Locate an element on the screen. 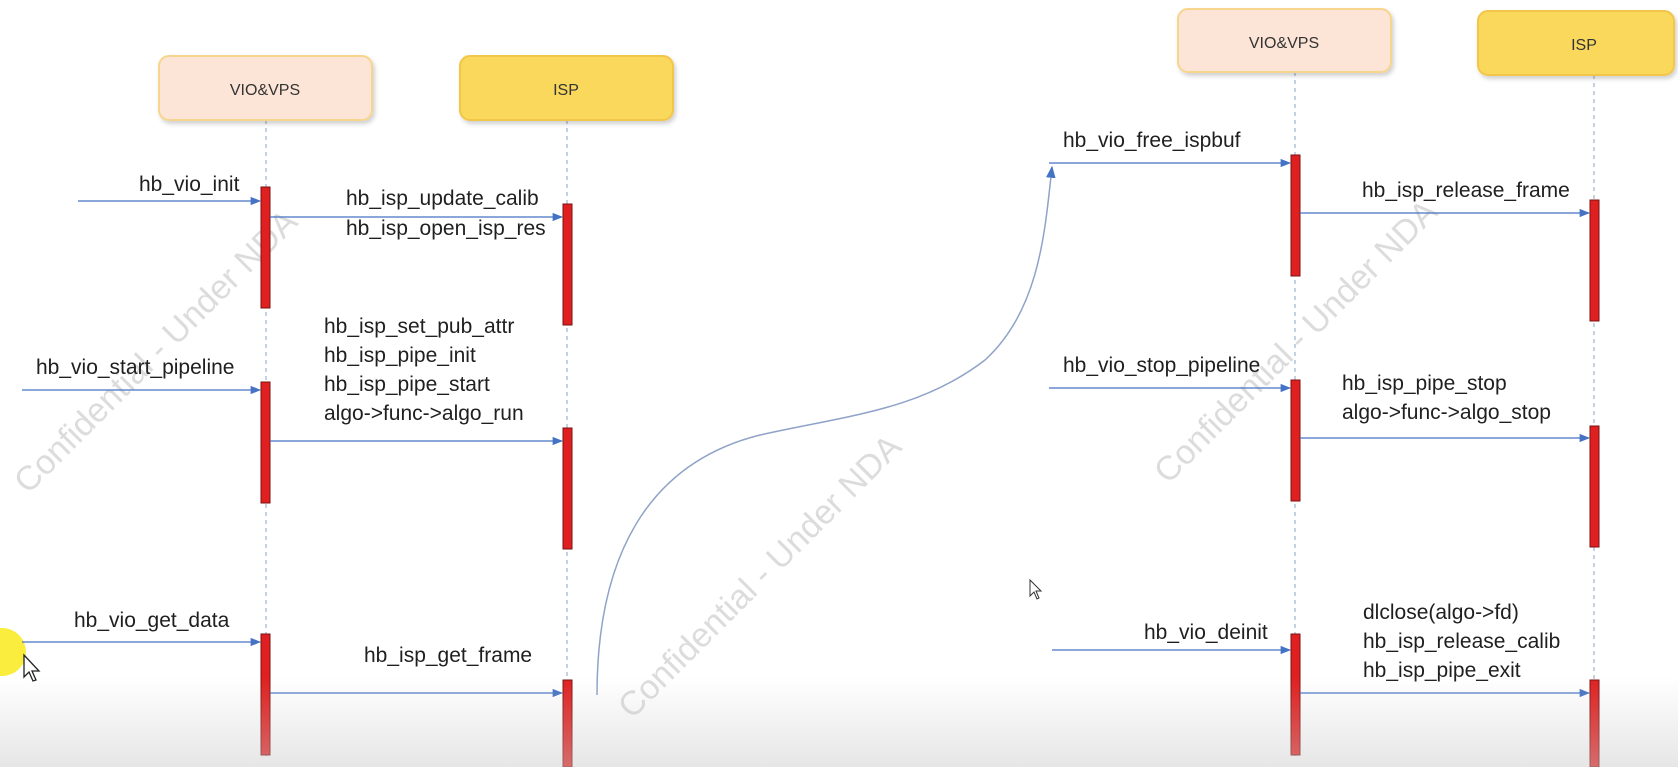 Image resolution: width=1678 pixels, height=767 pixels. left-msg-pipe-start: hb_isp_pipe_start is located at coordinates (407, 384).